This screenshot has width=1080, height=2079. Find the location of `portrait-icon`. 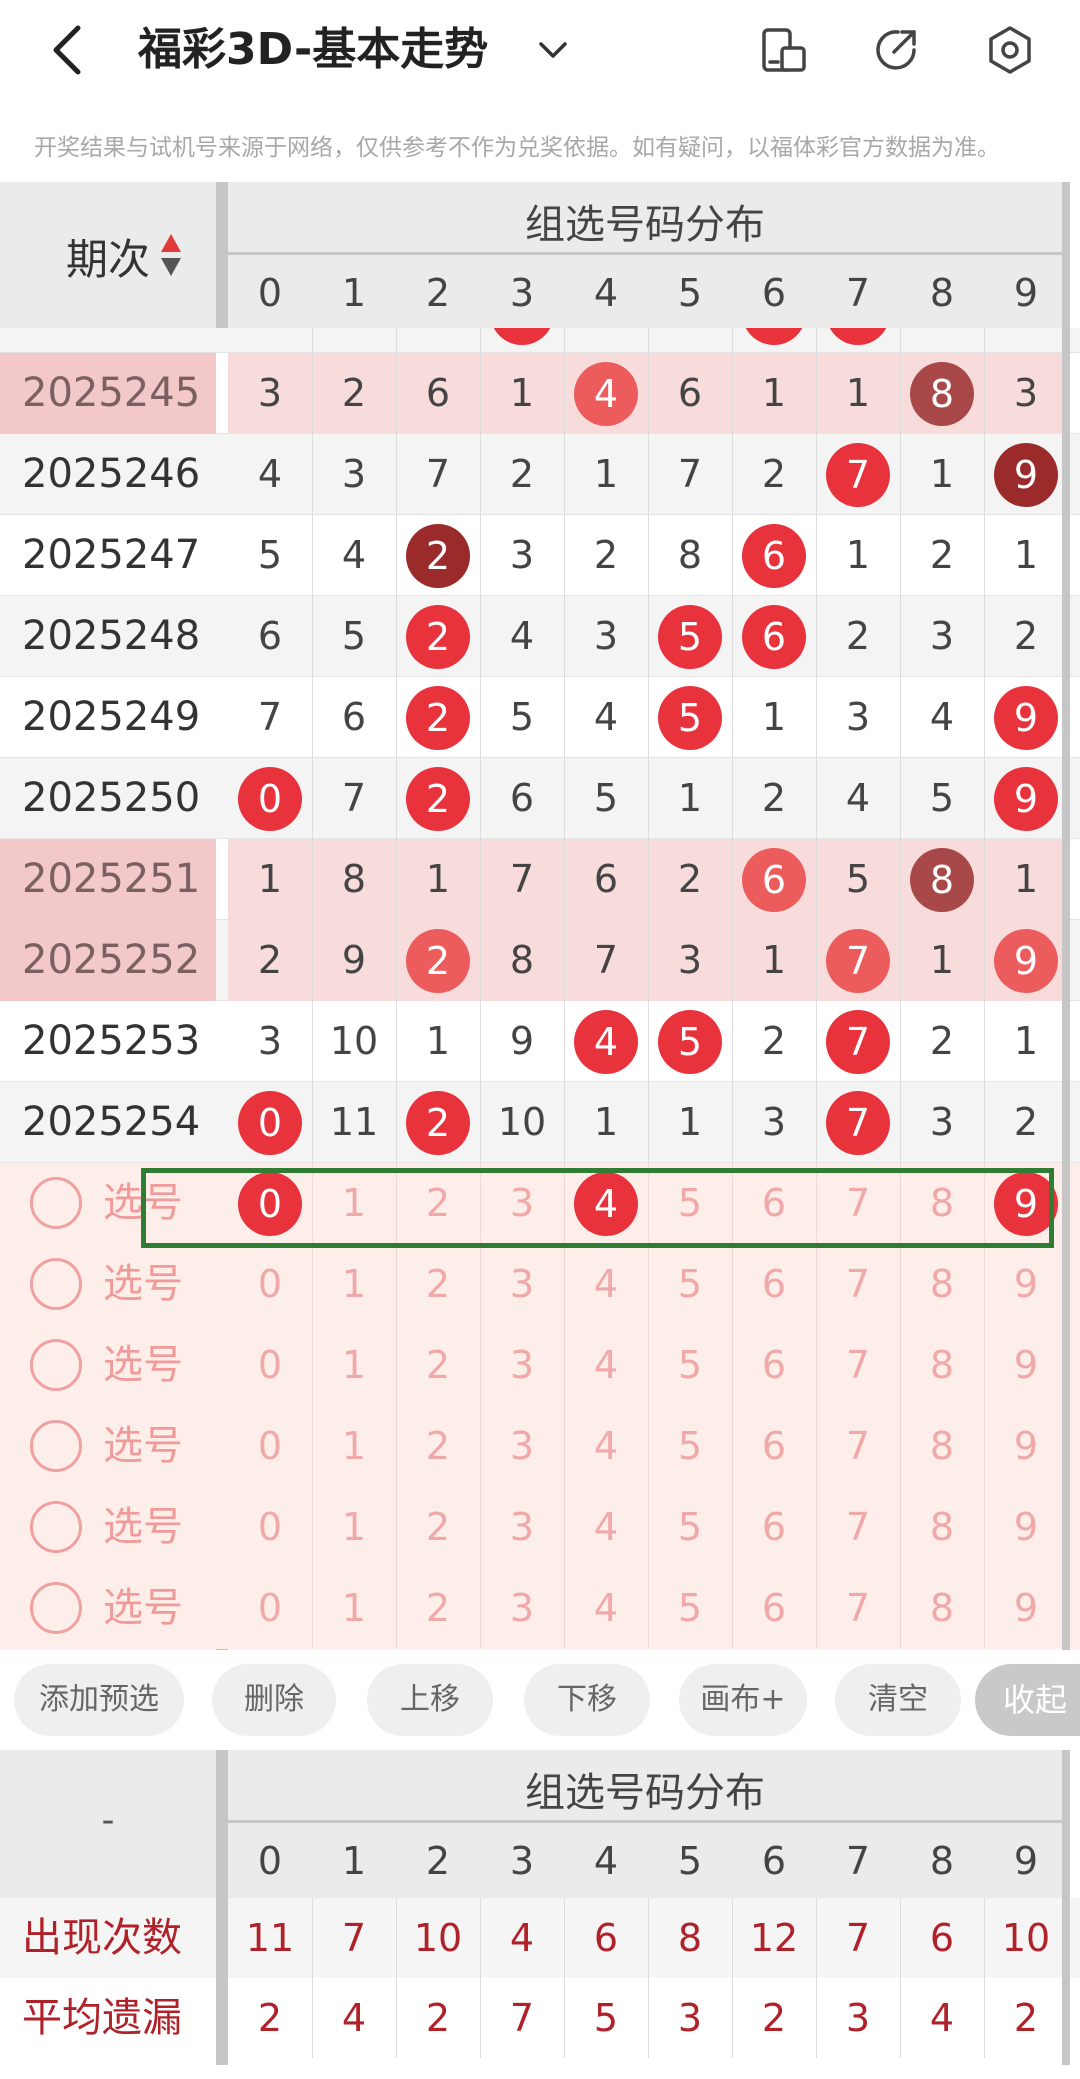

portrait-icon is located at coordinates (784, 50).